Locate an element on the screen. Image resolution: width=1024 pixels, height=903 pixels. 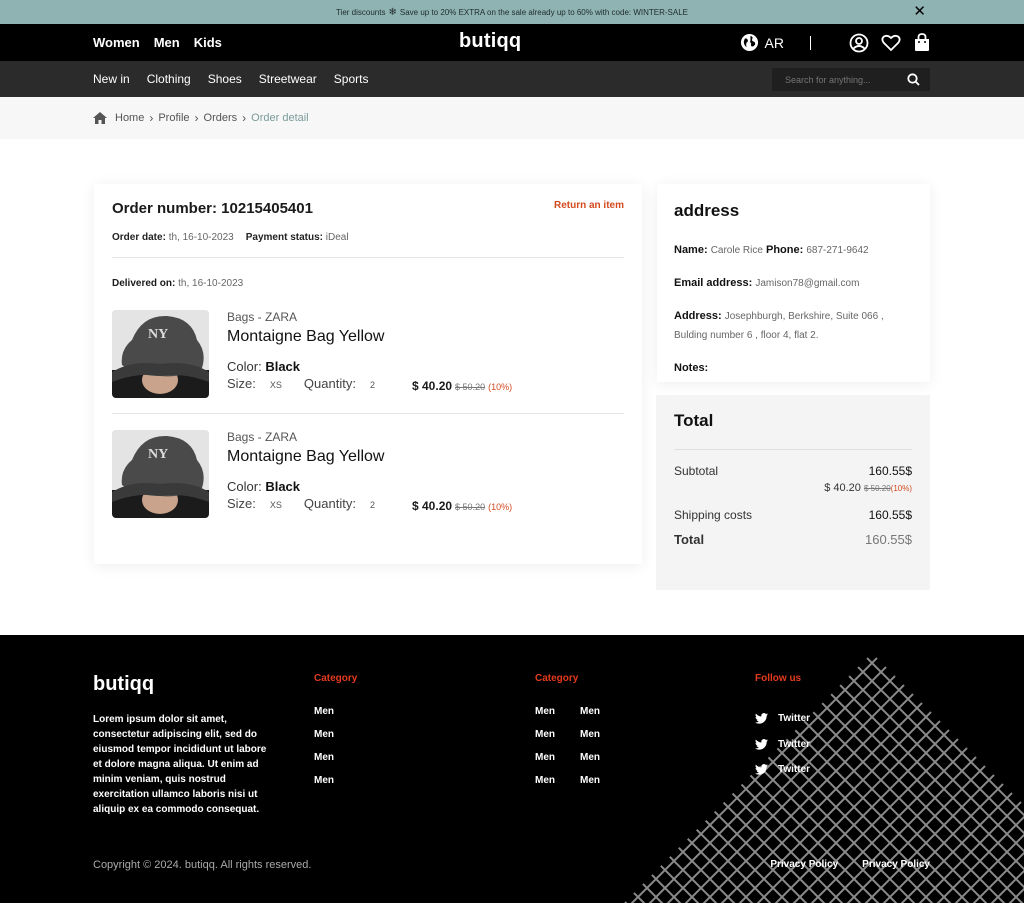
color-value: Black is located at coordinates (283, 366).